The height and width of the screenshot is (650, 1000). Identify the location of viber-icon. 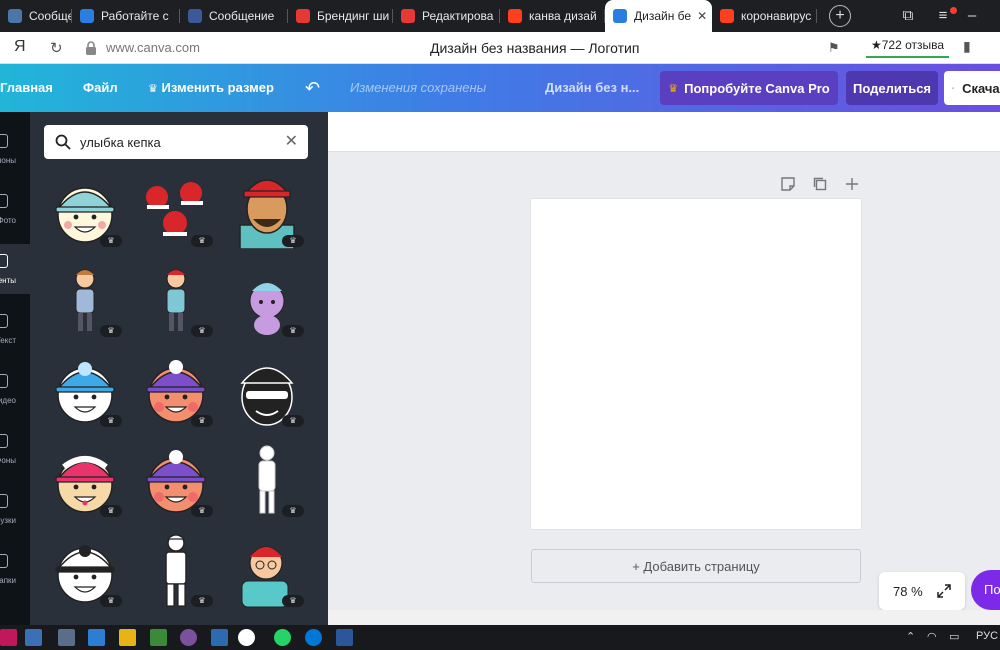
(188, 637).